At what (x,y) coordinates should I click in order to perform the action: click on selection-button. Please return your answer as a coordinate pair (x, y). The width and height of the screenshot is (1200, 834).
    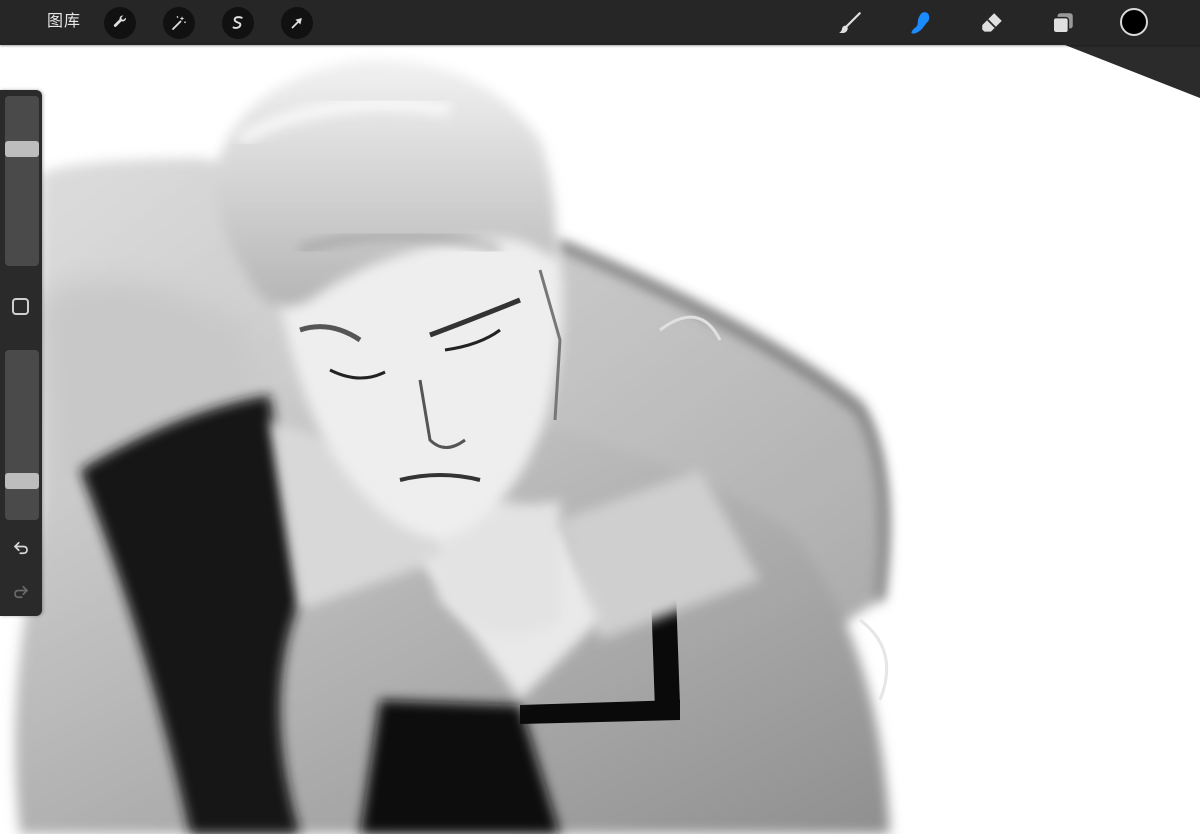
    Looking at the image, I should click on (238, 23).